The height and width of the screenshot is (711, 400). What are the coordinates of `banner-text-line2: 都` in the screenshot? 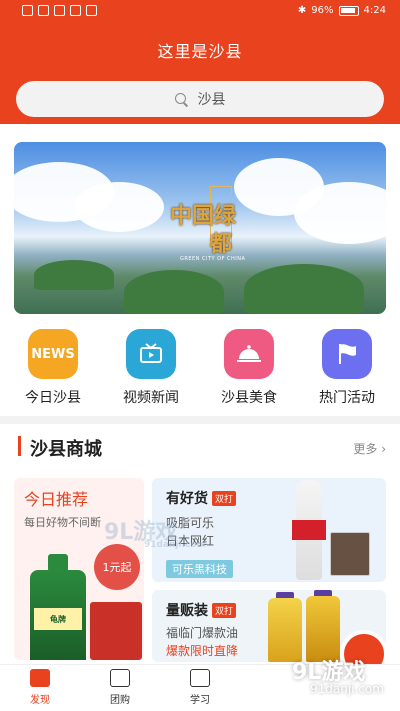 It's located at (221, 244).